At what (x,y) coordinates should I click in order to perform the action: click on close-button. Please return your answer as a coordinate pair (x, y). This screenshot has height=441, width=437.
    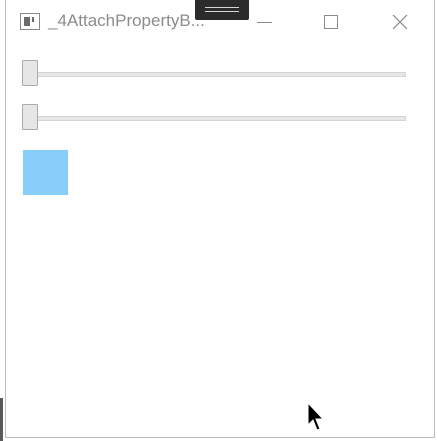
    Looking at the image, I should click on (400, 22).